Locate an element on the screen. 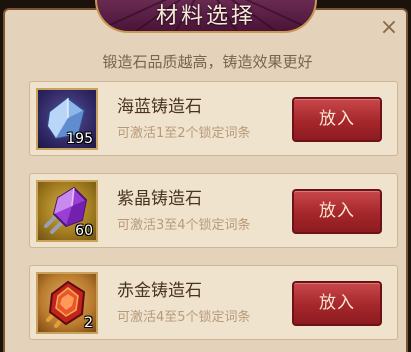 The height and width of the screenshot is (352, 411). item-name: 海蓝铸造石 is located at coordinates (159, 107).